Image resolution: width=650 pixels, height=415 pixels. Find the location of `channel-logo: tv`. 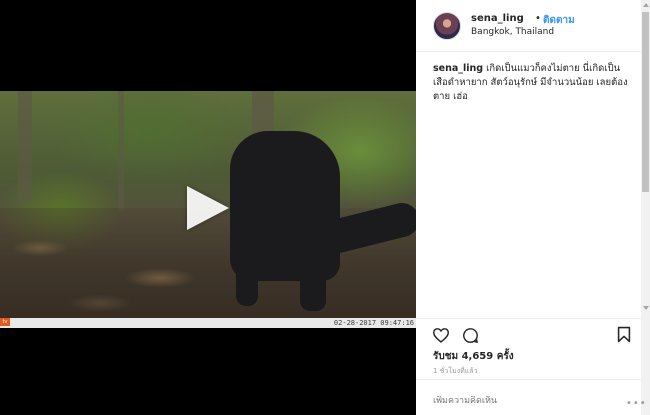

channel-logo: tv is located at coordinates (5, 322).